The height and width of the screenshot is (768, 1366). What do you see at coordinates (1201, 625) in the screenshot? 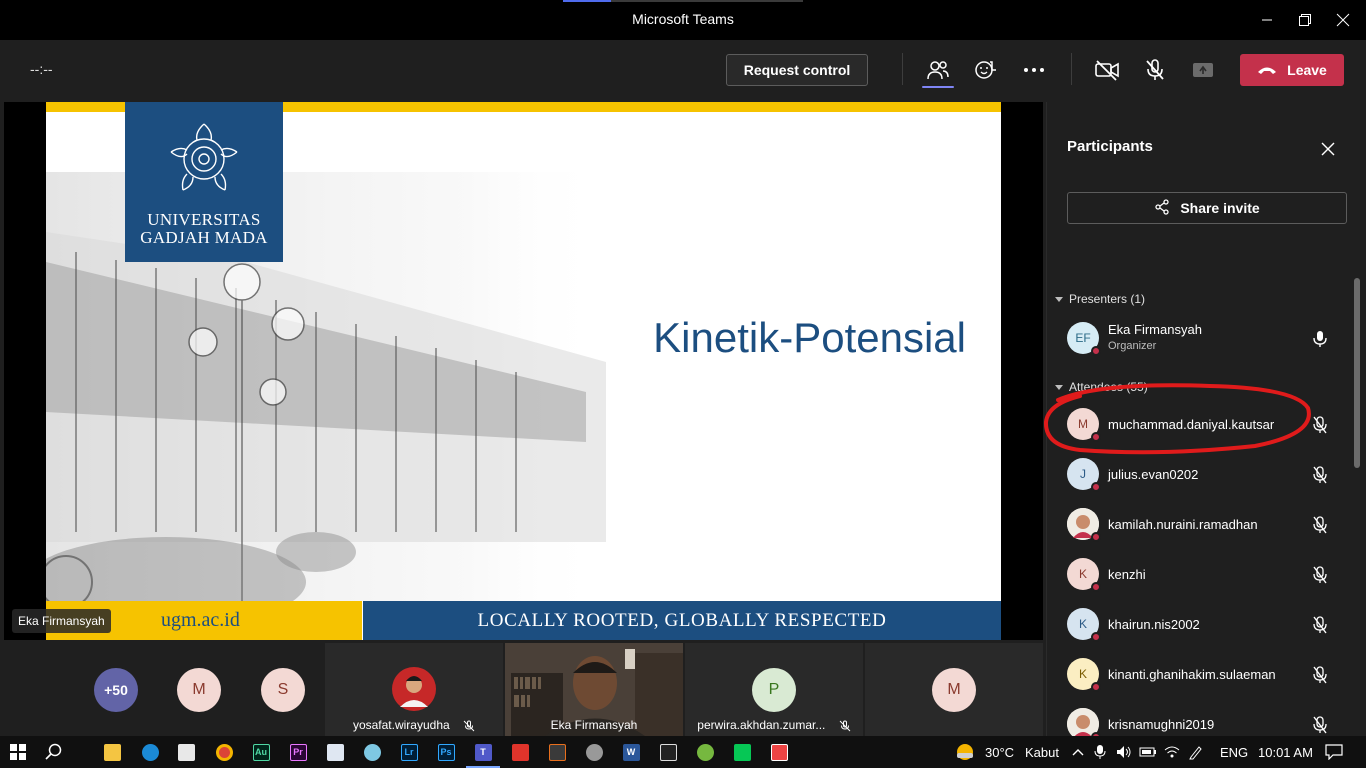
I see `participant-row: Kkhairun.nis2002` at bounding box center [1201, 625].